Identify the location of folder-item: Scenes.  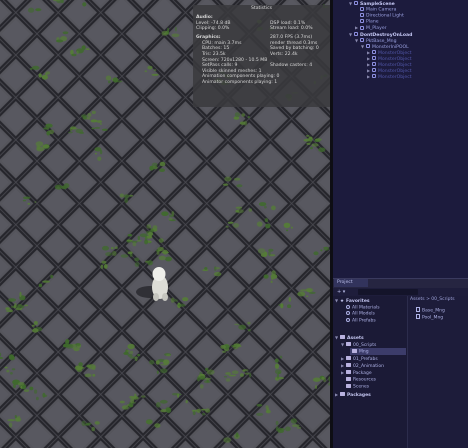
(355, 387).